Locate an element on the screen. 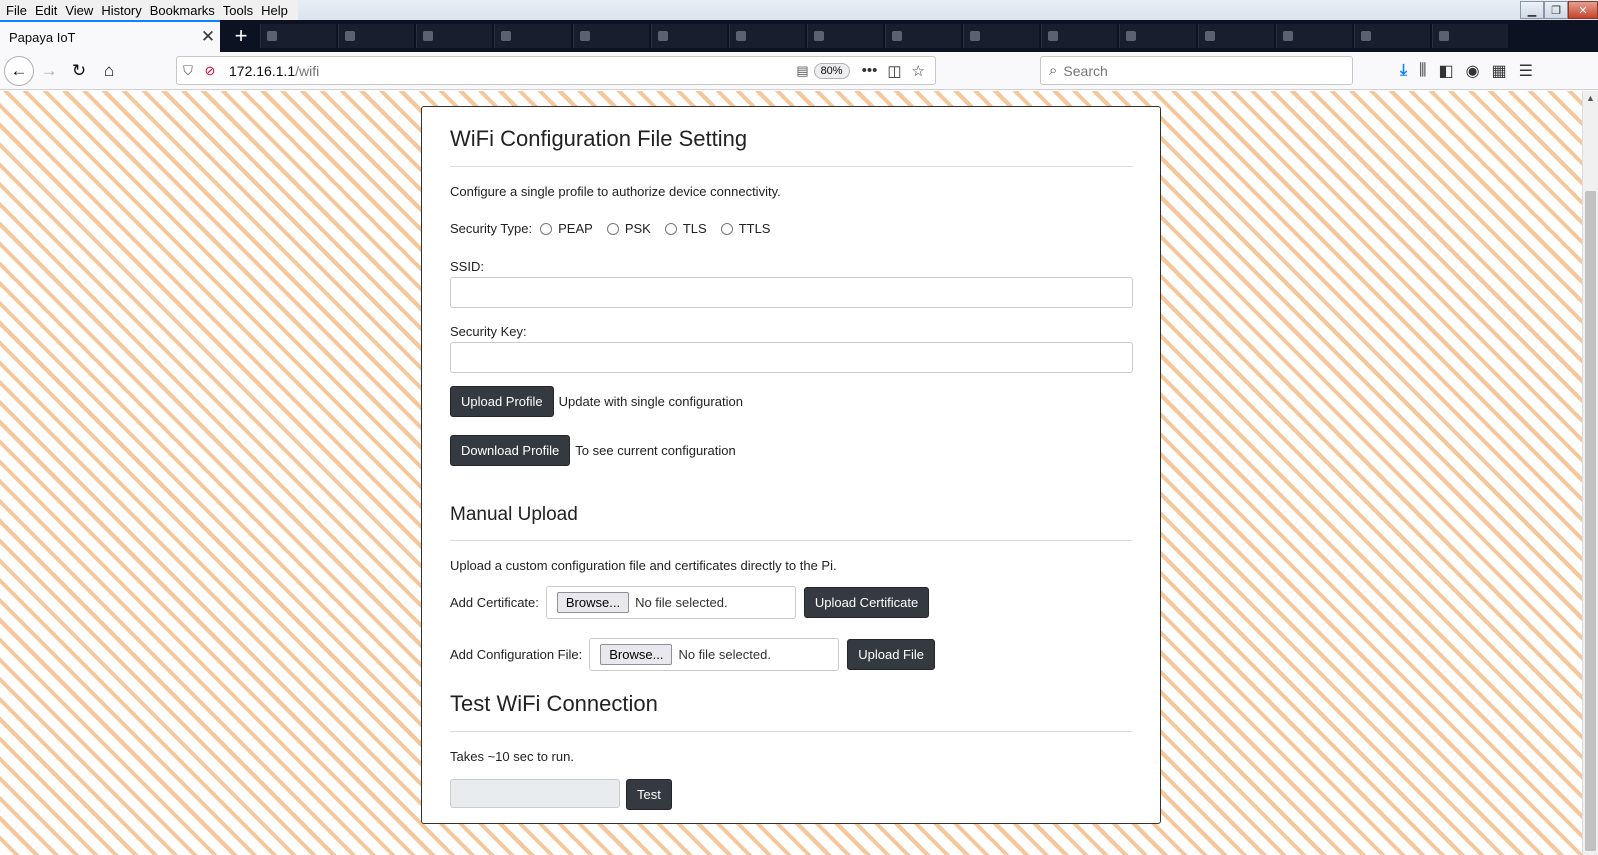 The height and width of the screenshot is (855, 1598). certificate-file-input: Browse... No file selected. is located at coordinates (670, 602).